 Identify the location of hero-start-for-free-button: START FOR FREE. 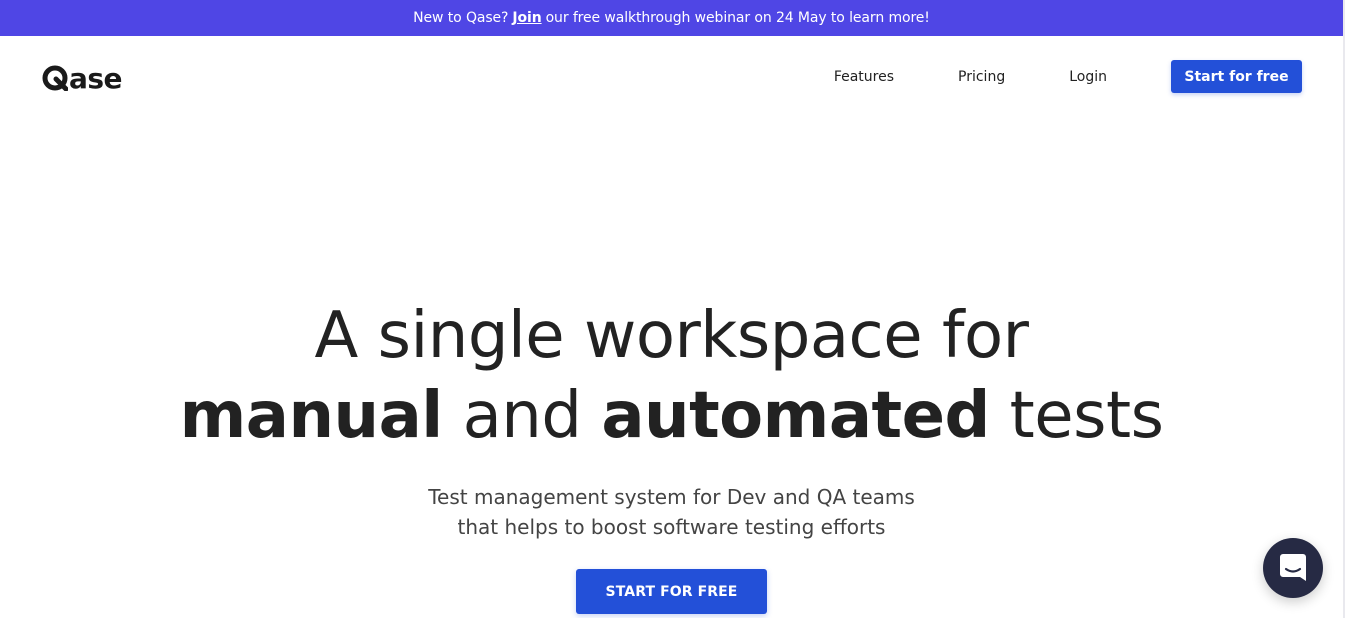
(671, 591).